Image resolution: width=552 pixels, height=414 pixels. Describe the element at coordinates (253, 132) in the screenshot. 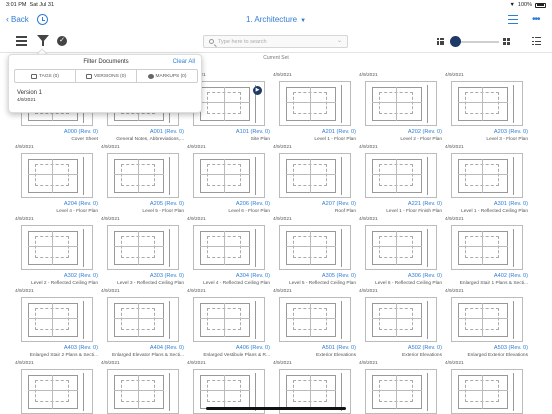

I see `sheet-code: A101 (Rev. 0)` at that location.